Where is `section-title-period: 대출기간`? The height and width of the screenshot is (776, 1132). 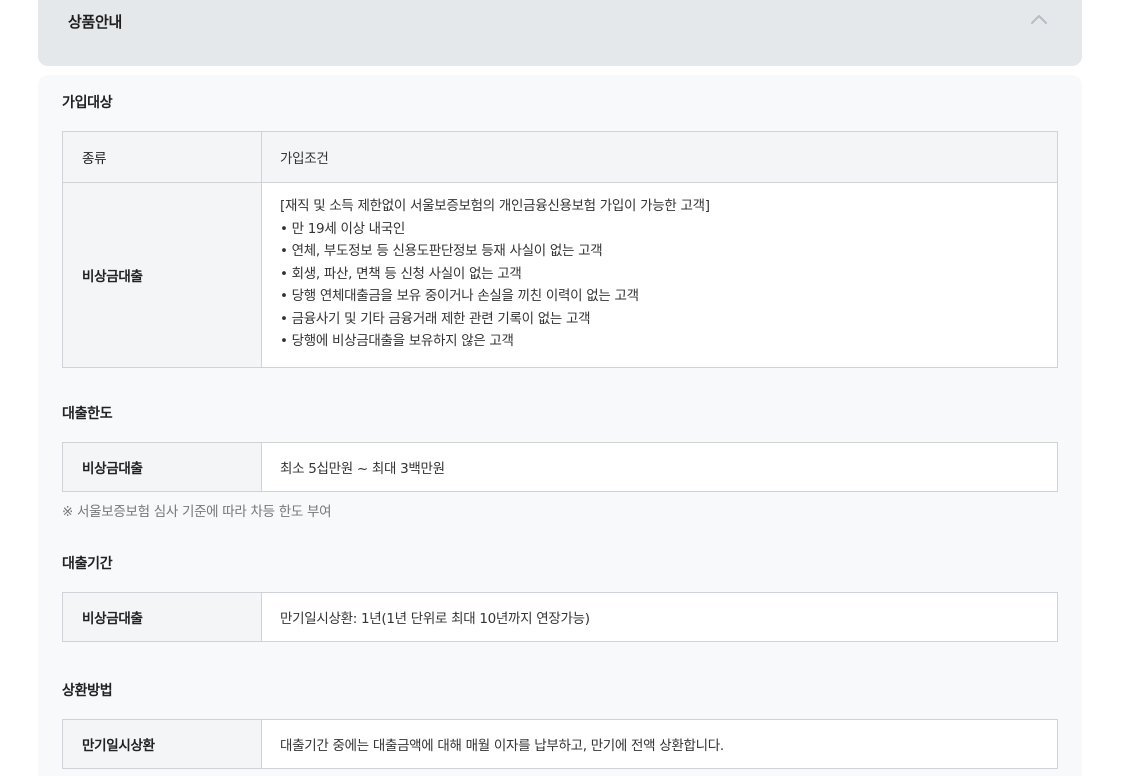 section-title-period: 대출기간 is located at coordinates (87, 564).